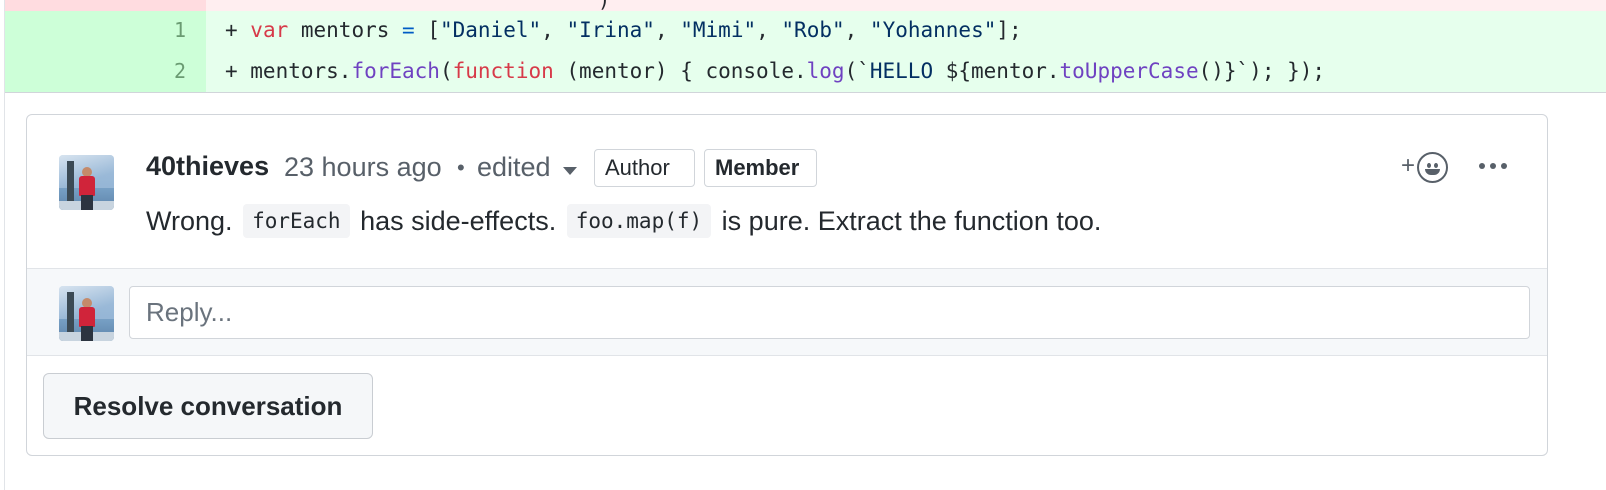 Image resolution: width=1606 pixels, height=490 pixels. I want to click on smiley-icon, so click(1432, 167).